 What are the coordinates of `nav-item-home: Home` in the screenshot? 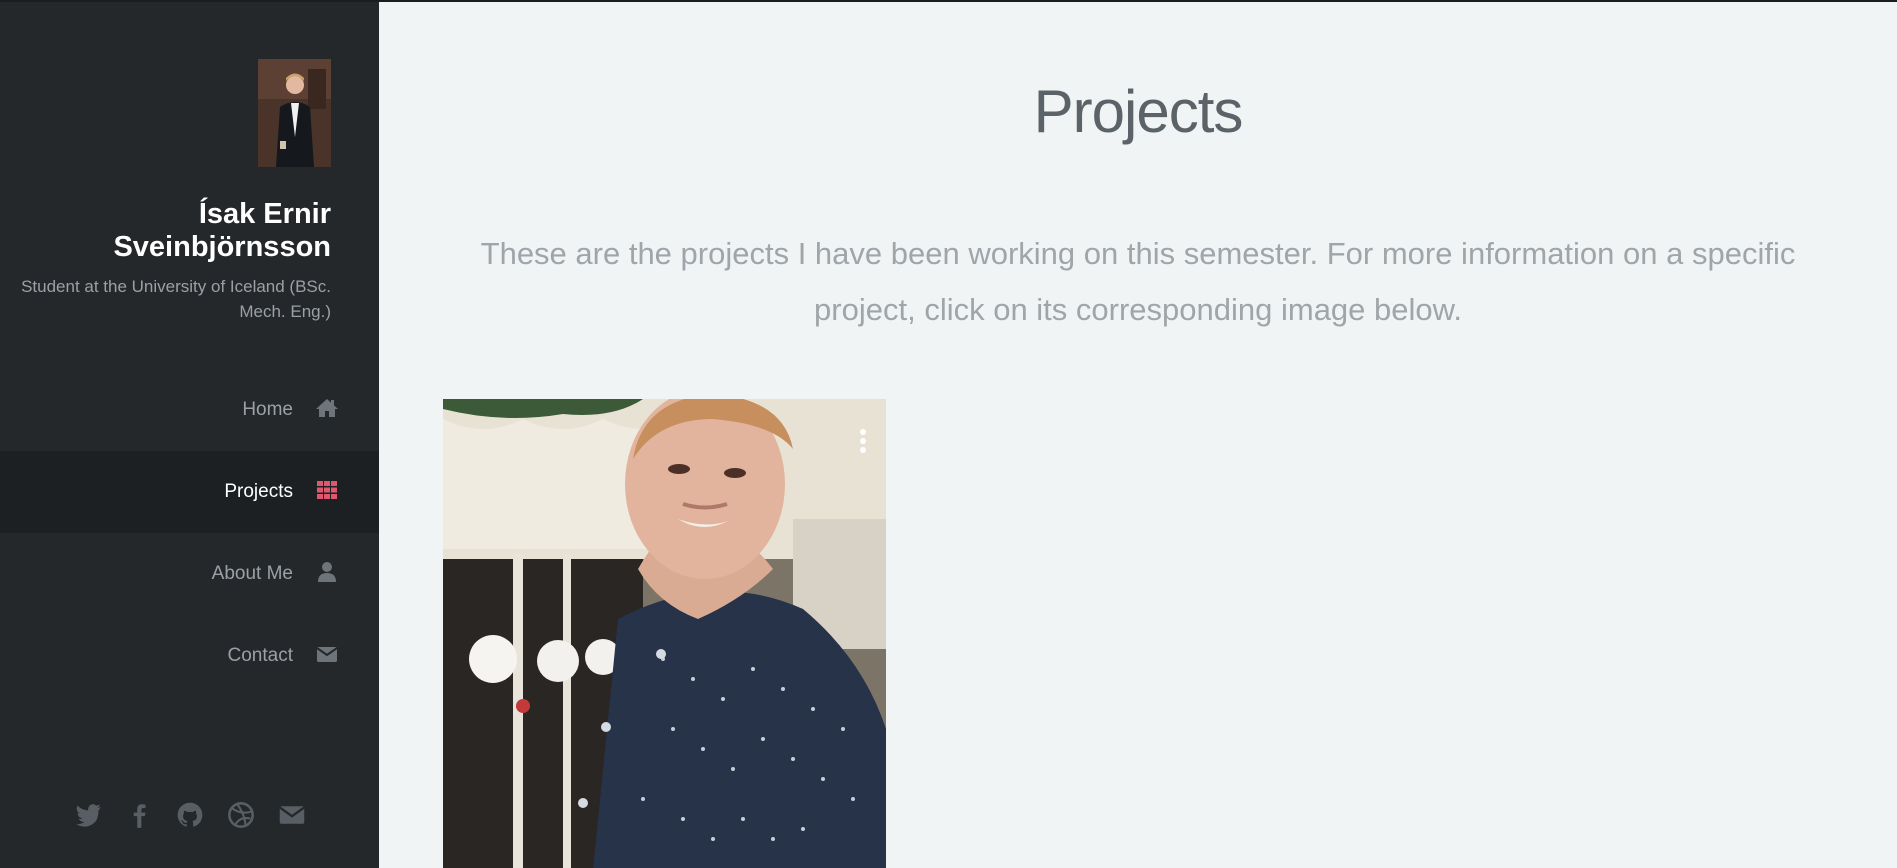 It's located at (189, 410).